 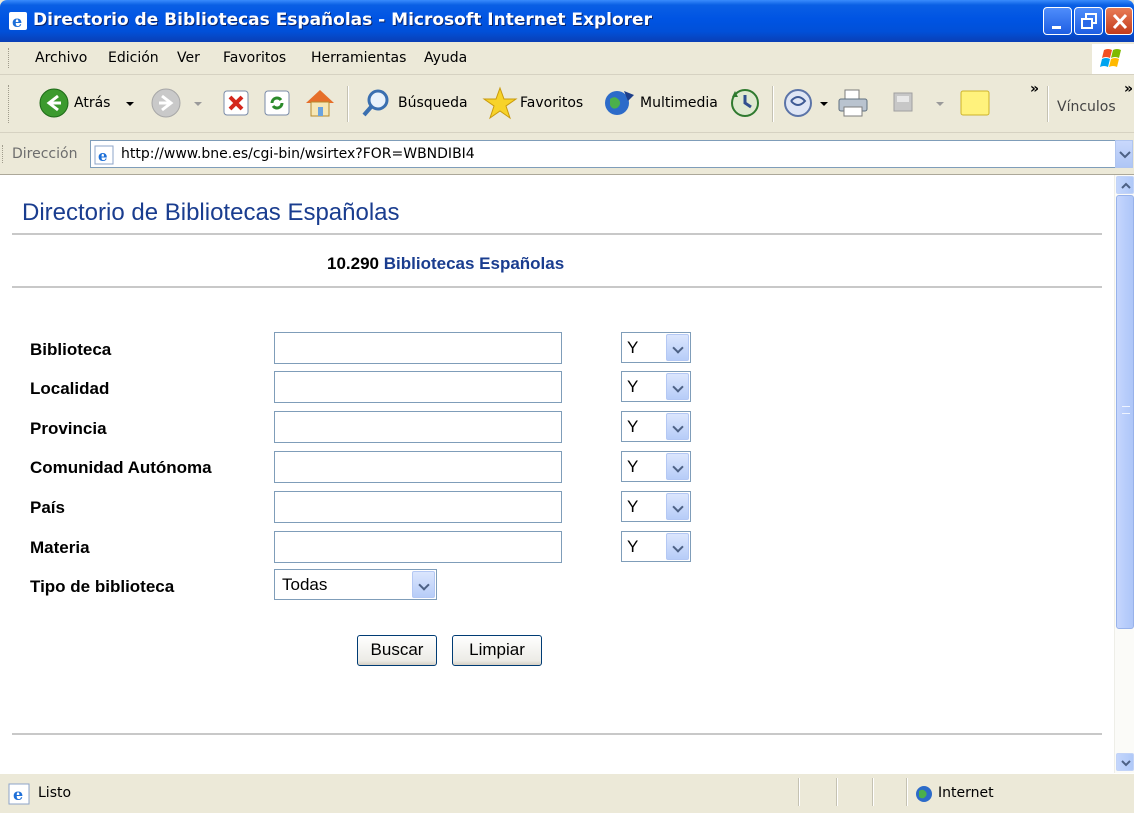 I want to click on forward-arrow-icon, so click(x=166, y=103).